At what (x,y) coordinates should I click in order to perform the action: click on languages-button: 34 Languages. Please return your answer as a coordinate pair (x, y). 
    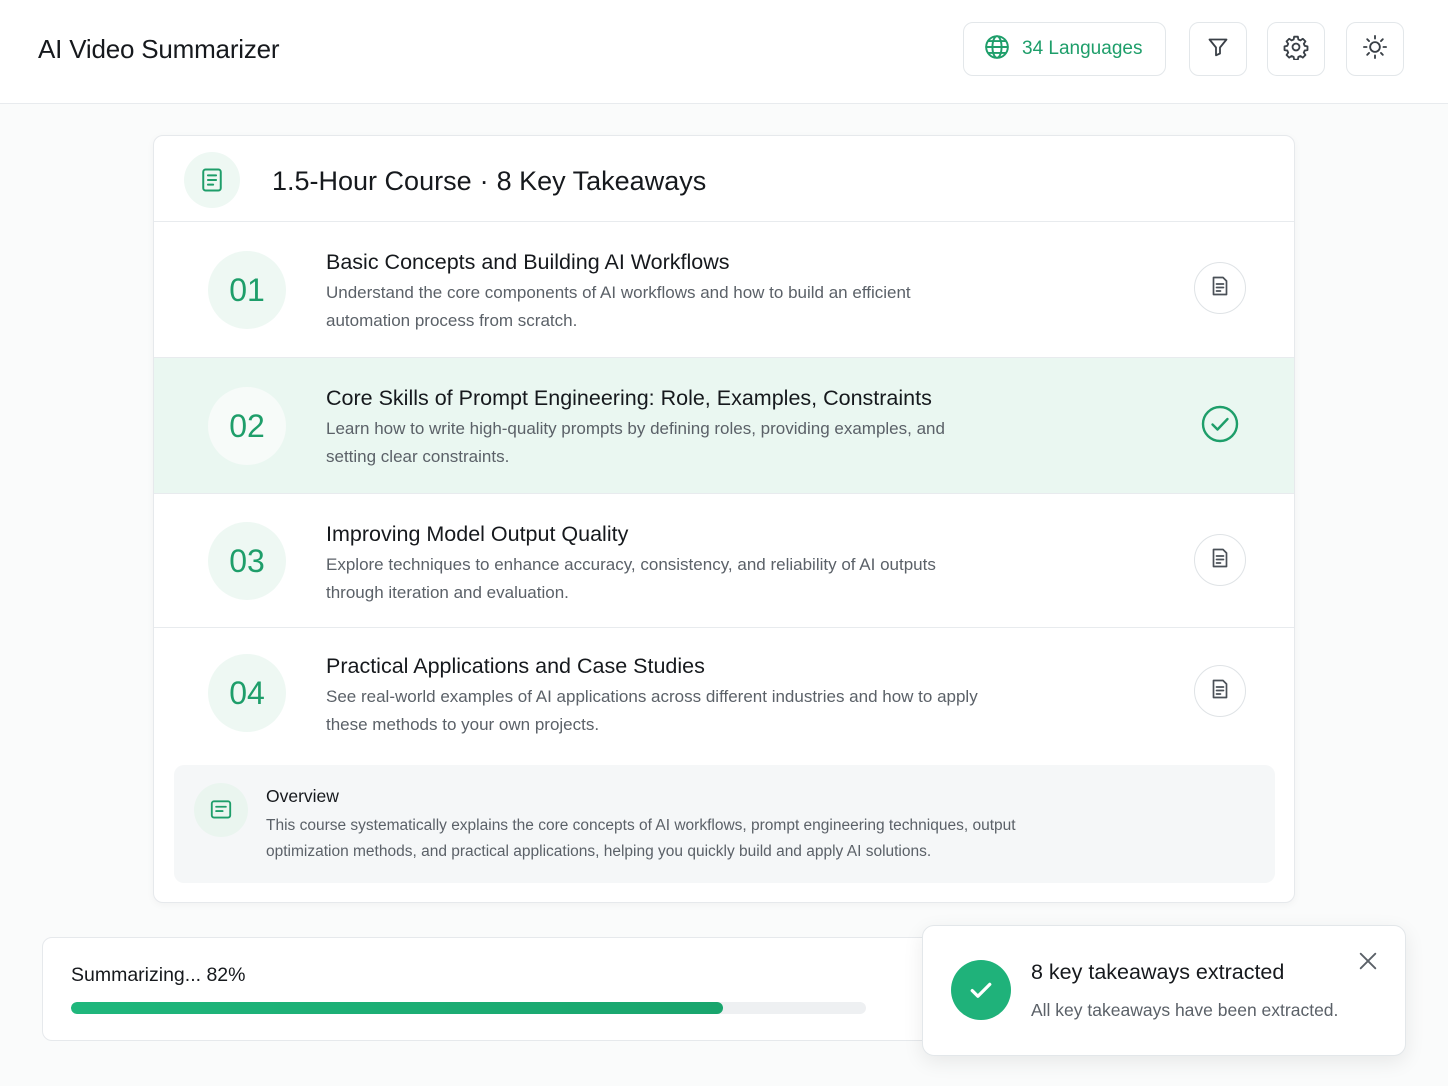
    Looking at the image, I should click on (1064, 49).